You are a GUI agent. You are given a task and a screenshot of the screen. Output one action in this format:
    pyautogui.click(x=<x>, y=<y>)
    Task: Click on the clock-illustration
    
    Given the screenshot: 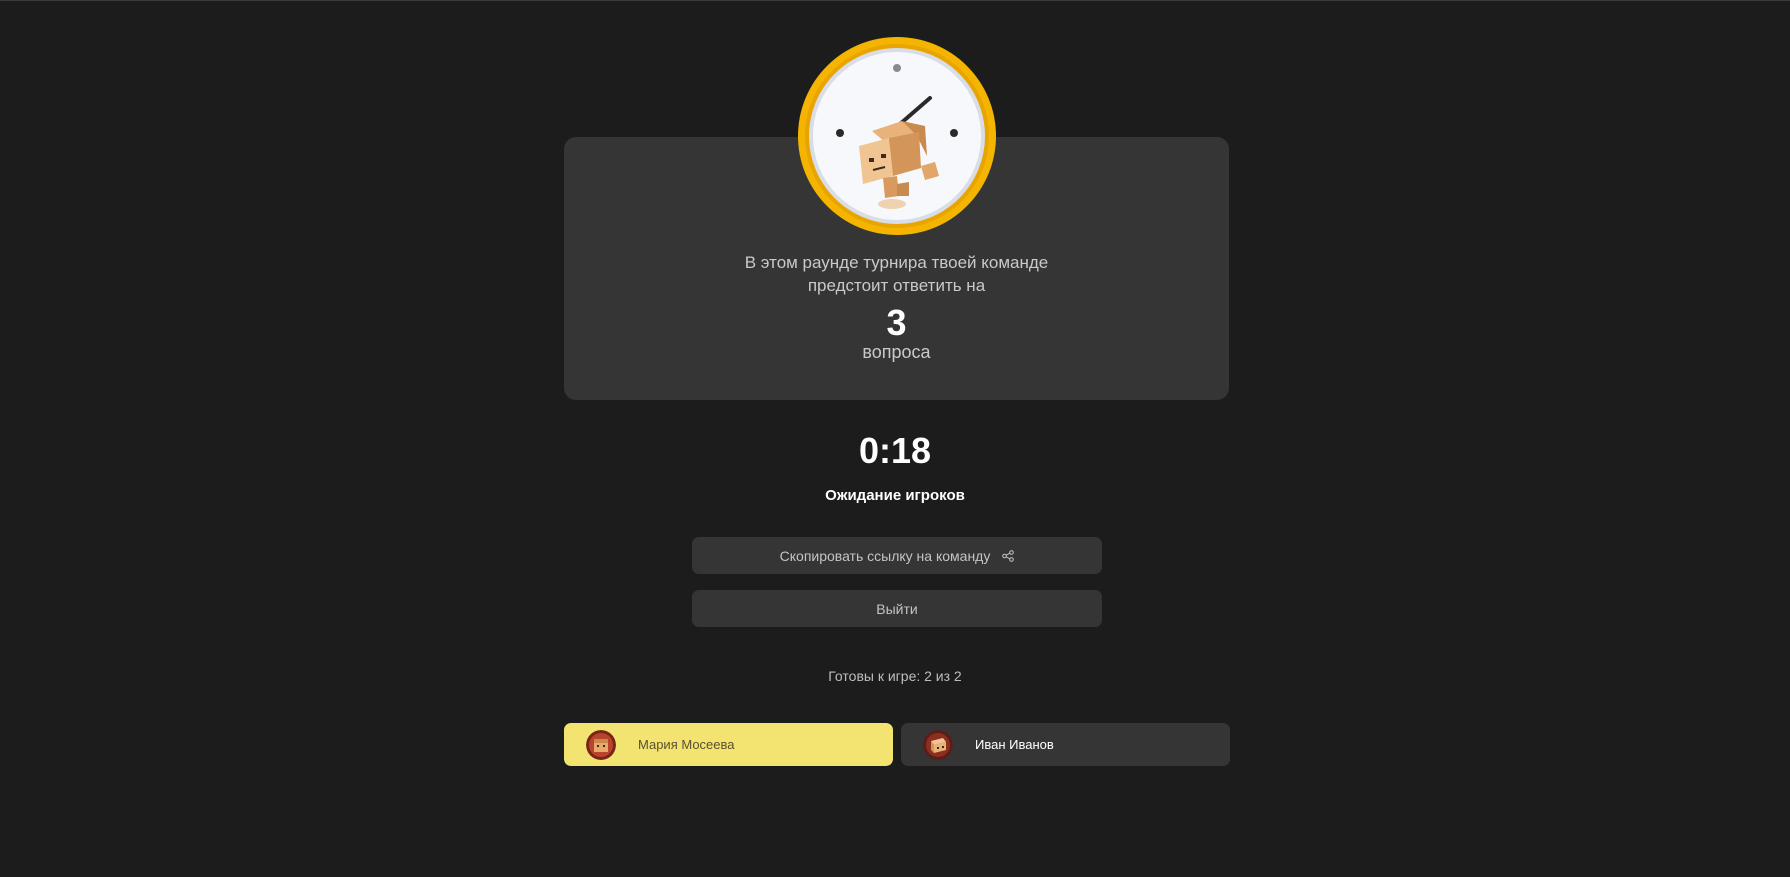 What is the action you would take?
    pyautogui.click(x=897, y=136)
    